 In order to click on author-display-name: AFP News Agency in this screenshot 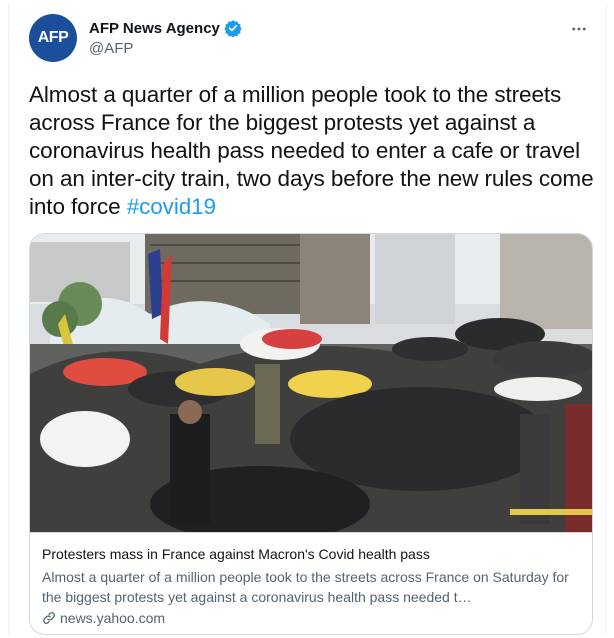, I will do `click(154, 28)`.